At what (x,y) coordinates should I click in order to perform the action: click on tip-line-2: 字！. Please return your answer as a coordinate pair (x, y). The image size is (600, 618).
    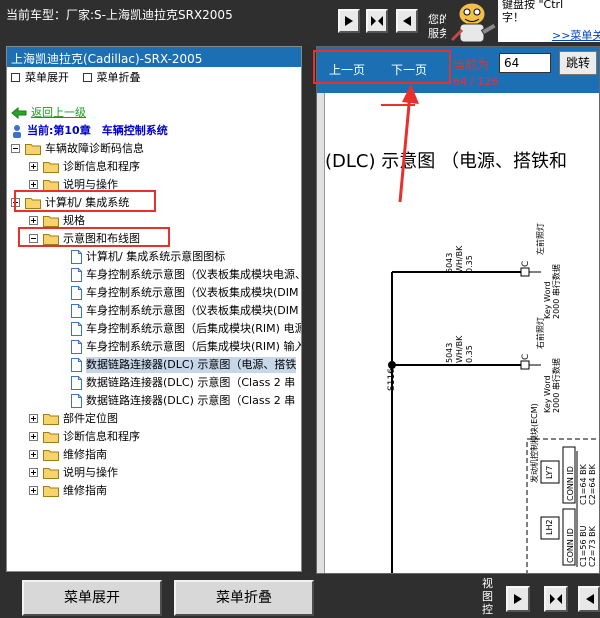
    Looking at the image, I should click on (513, 17).